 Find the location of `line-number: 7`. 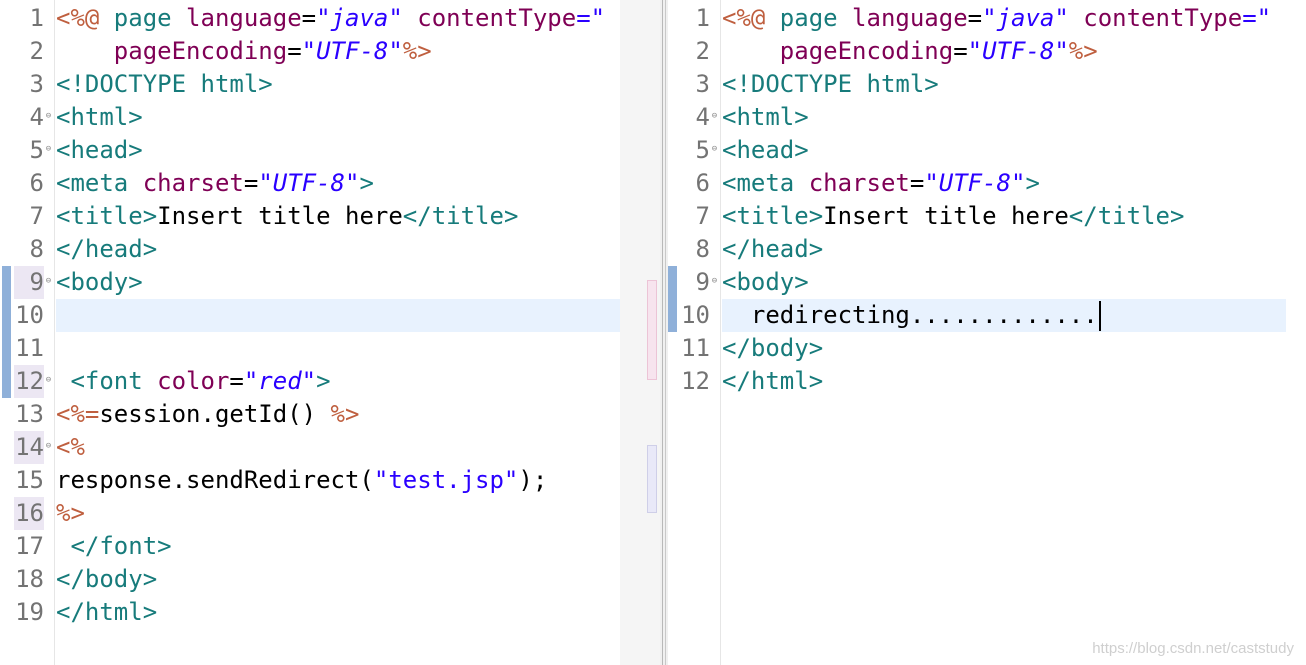

line-number: 7 is located at coordinates (702, 216).